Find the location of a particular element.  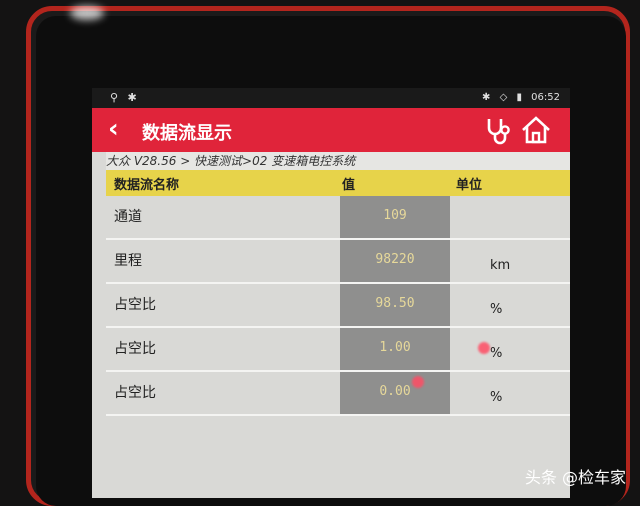

status-right: ✱ ◇ ▮ 06:52 is located at coordinates (518, 97).